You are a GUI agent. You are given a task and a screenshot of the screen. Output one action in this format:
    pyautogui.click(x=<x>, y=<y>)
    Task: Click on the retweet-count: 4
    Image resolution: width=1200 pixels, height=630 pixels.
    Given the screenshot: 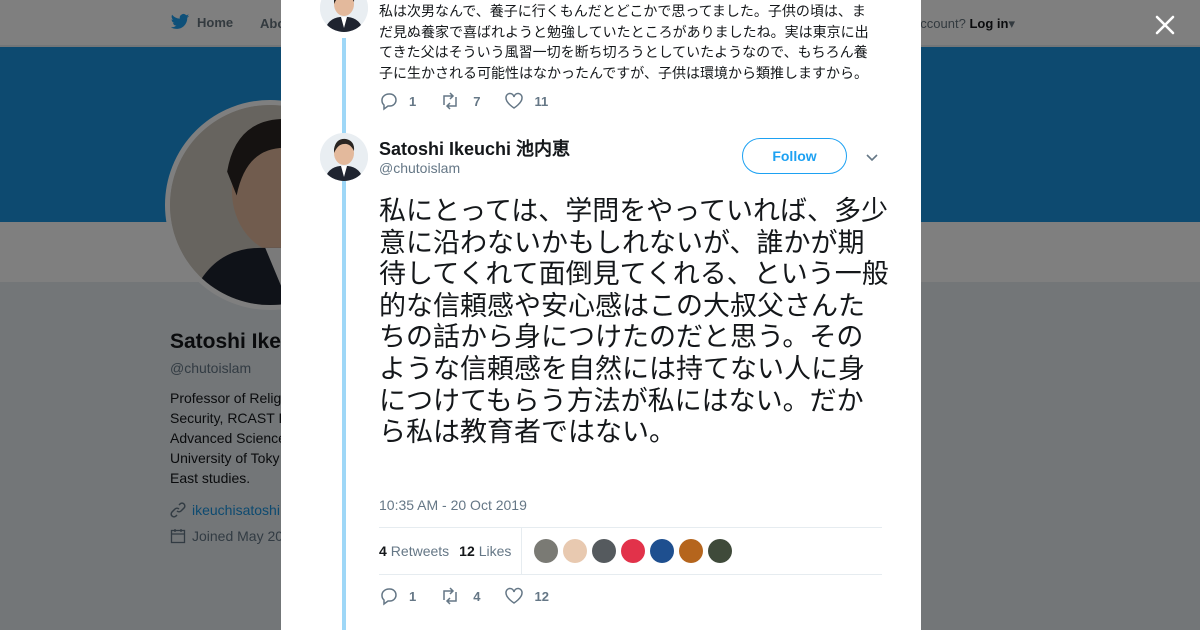 What is the action you would take?
    pyautogui.click(x=477, y=596)
    